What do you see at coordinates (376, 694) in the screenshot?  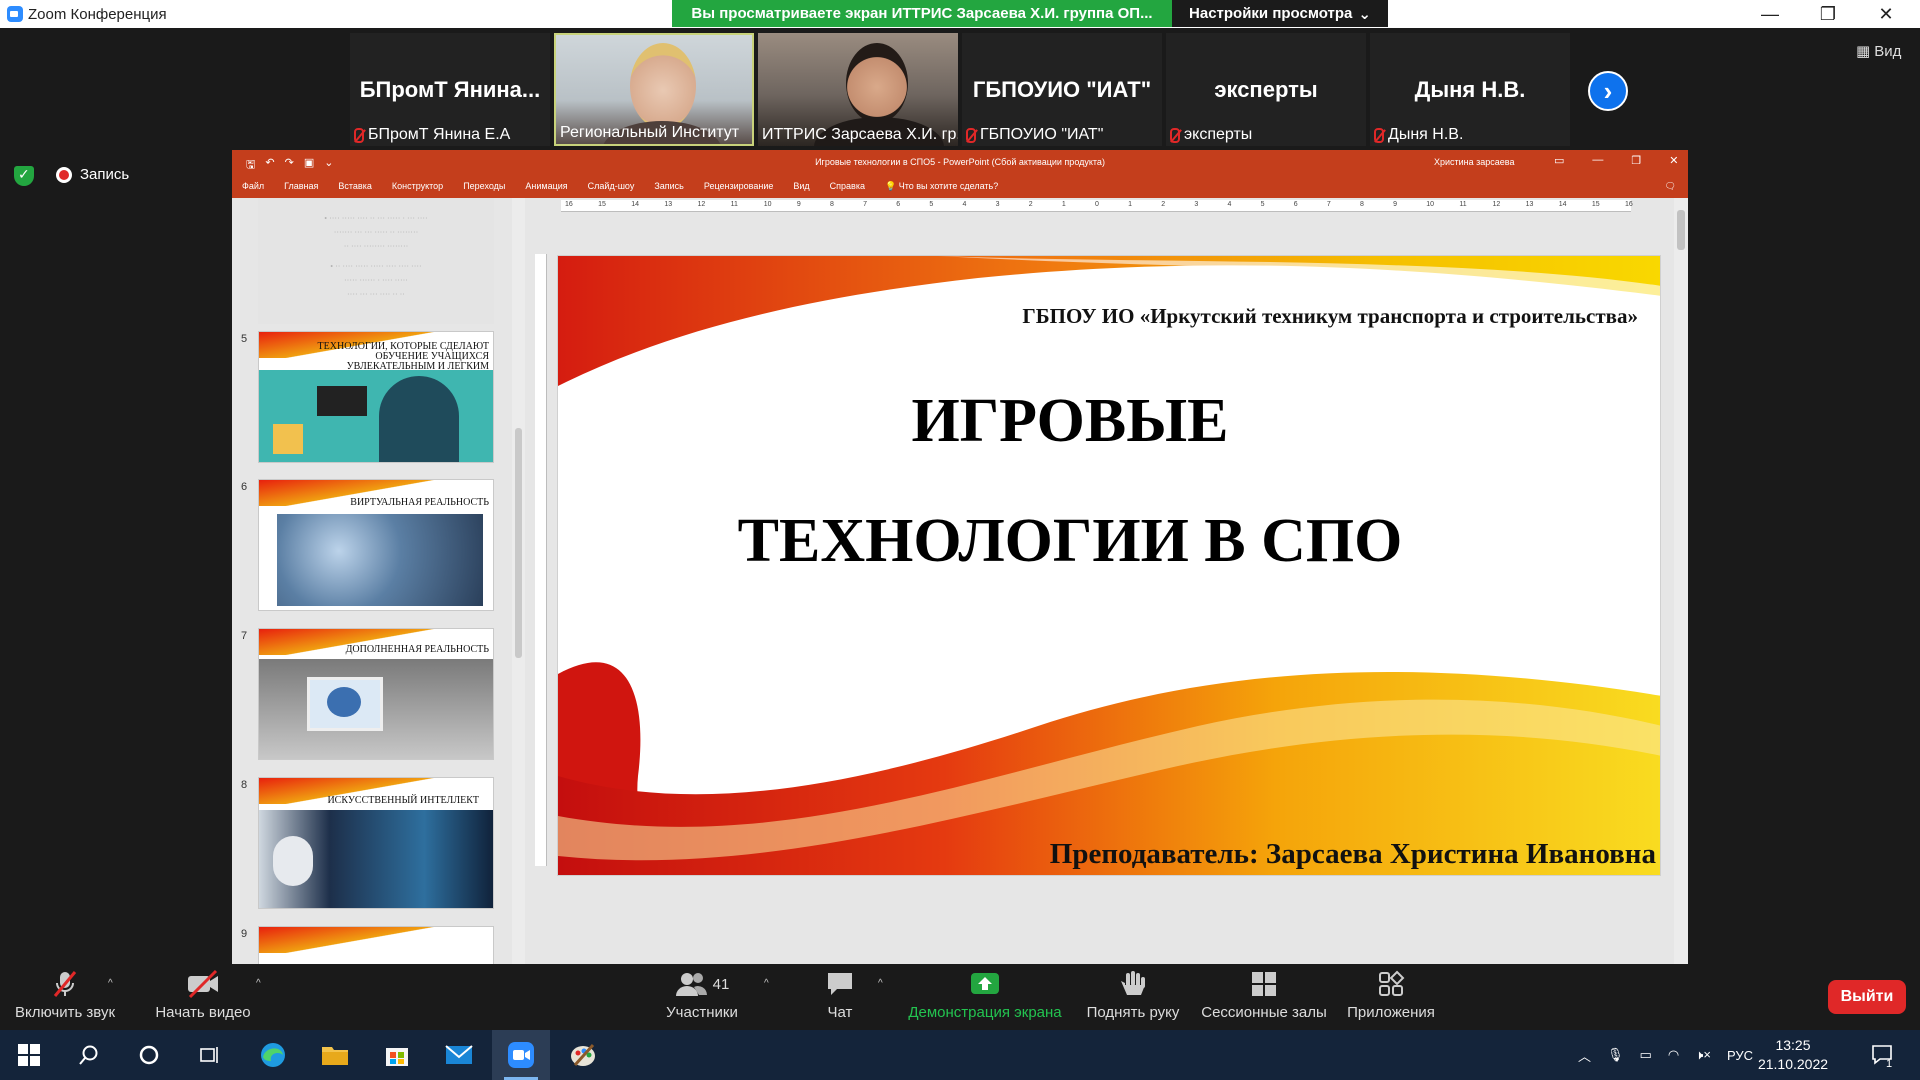 I see `slide-thumbnail: ДОПОЛНЕННАЯ РЕАЛЬНОСТЬ` at bounding box center [376, 694].